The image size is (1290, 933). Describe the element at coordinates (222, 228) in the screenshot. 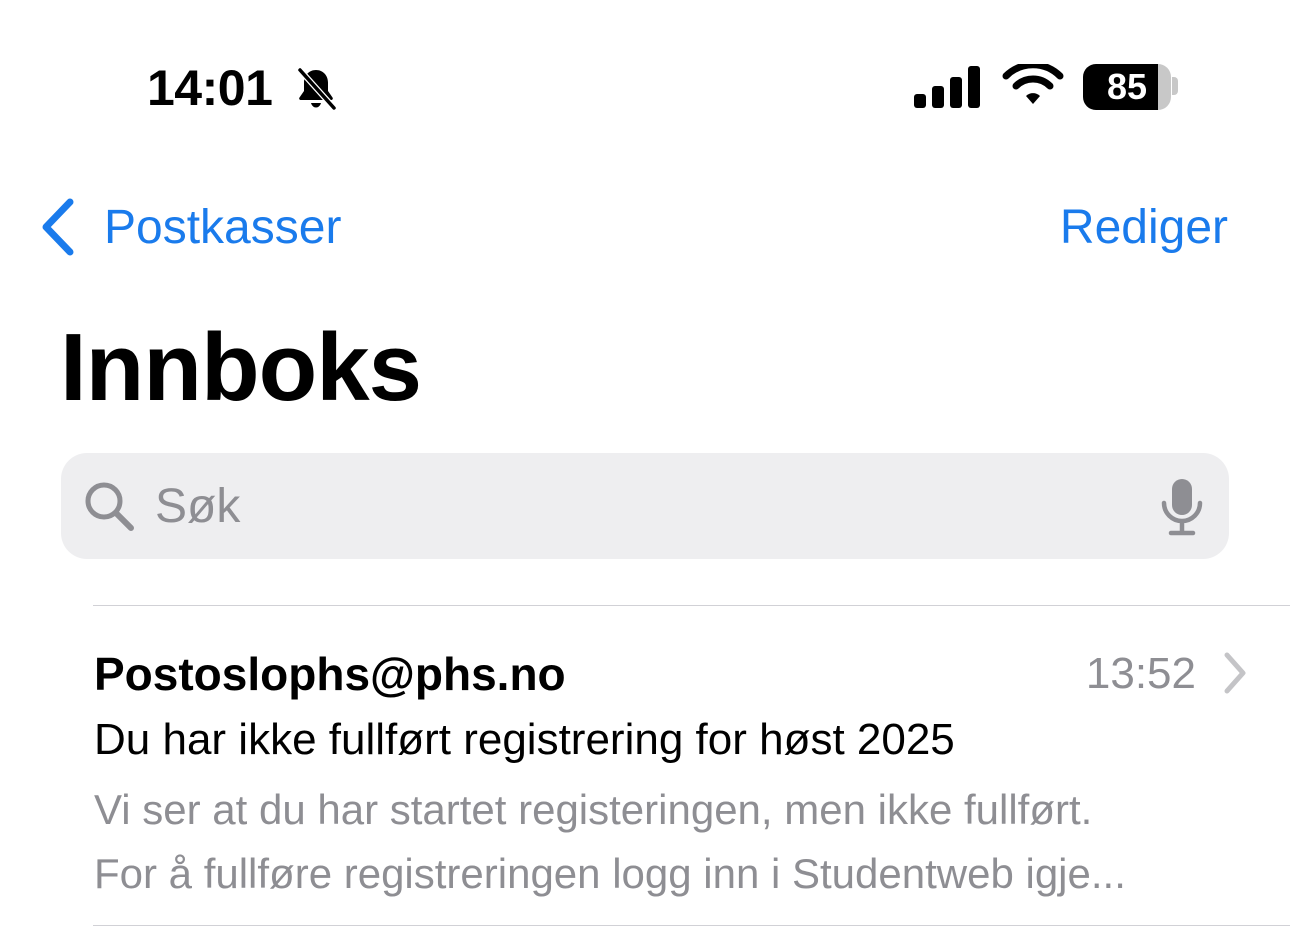

I see `back-button-mailboxes: Postkasser` at that location.